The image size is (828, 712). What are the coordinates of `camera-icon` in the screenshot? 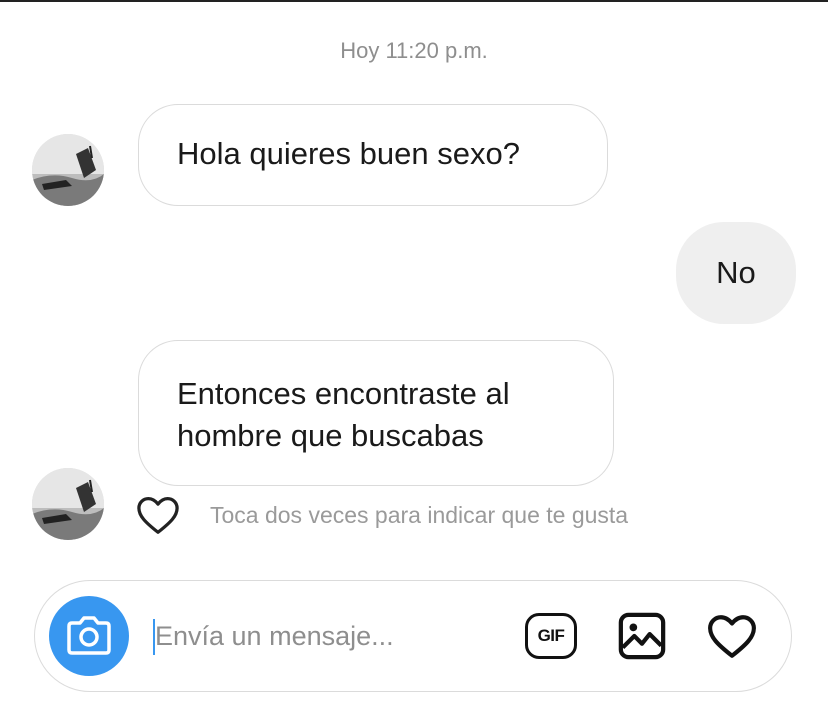 It's located at (89, 635).